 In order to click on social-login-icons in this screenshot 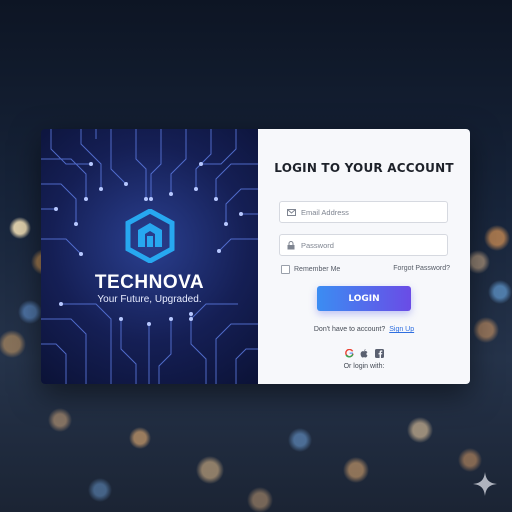, I will do `click(364, 353)`.